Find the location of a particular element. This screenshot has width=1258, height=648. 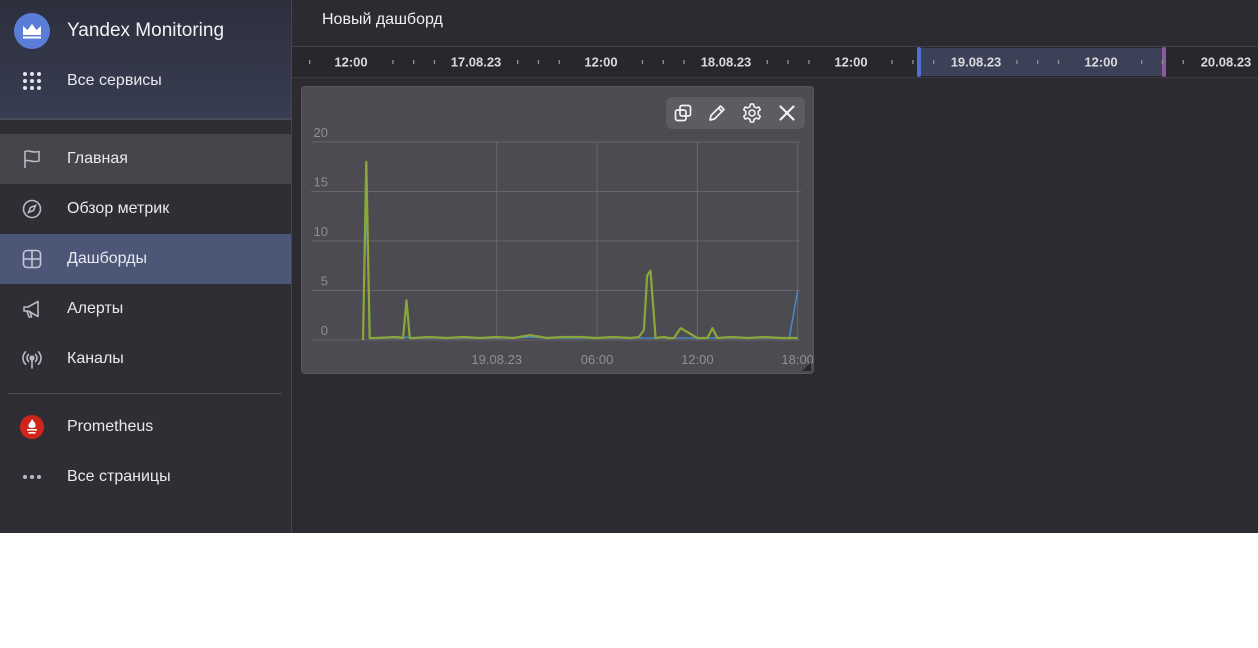

y-tick-label: 5 is located at coordinates (324, 281).